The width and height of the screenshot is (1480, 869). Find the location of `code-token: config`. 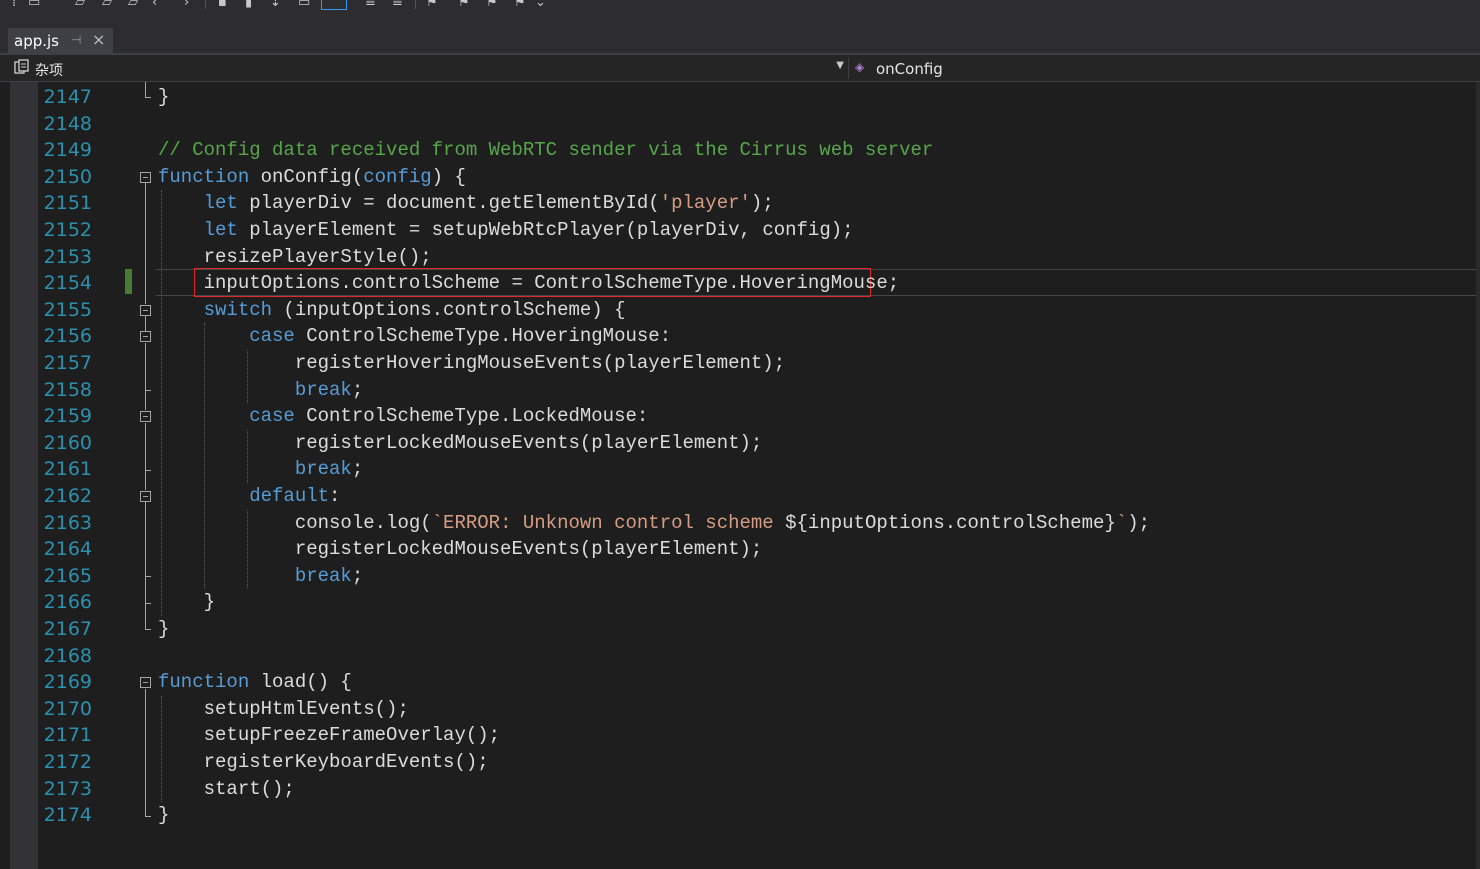

code-token: config is located at coordinates (397, 176).